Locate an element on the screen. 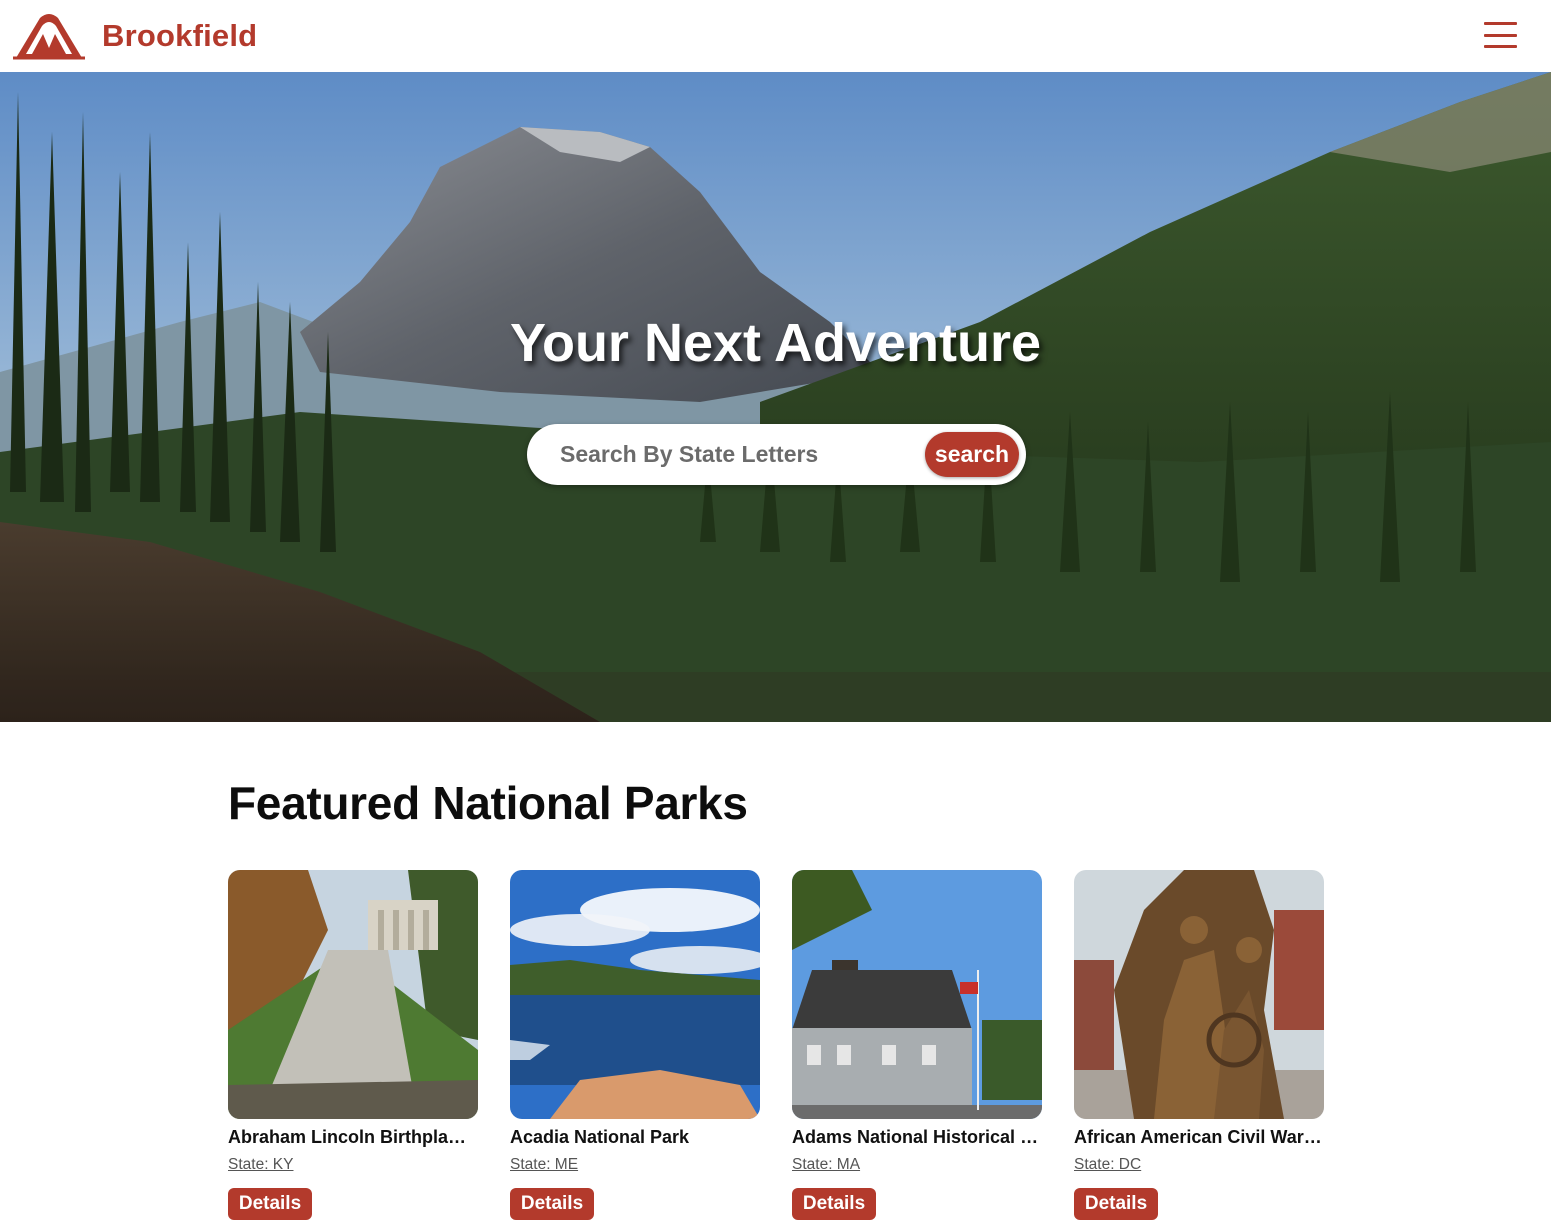 The width and height of the screenshot is (1551, 1229). park-card: Acadia National Park State: ME Details is located at coordinates (635, 1045).